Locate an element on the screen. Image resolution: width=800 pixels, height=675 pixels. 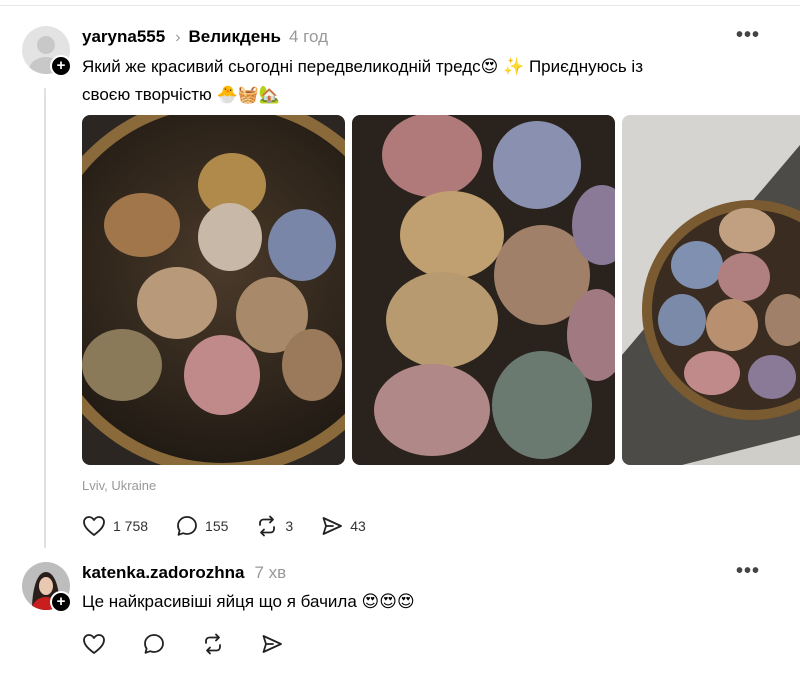
reply-header: katenka.zadorozhna 7 хв is located at coordinates (184, 573).